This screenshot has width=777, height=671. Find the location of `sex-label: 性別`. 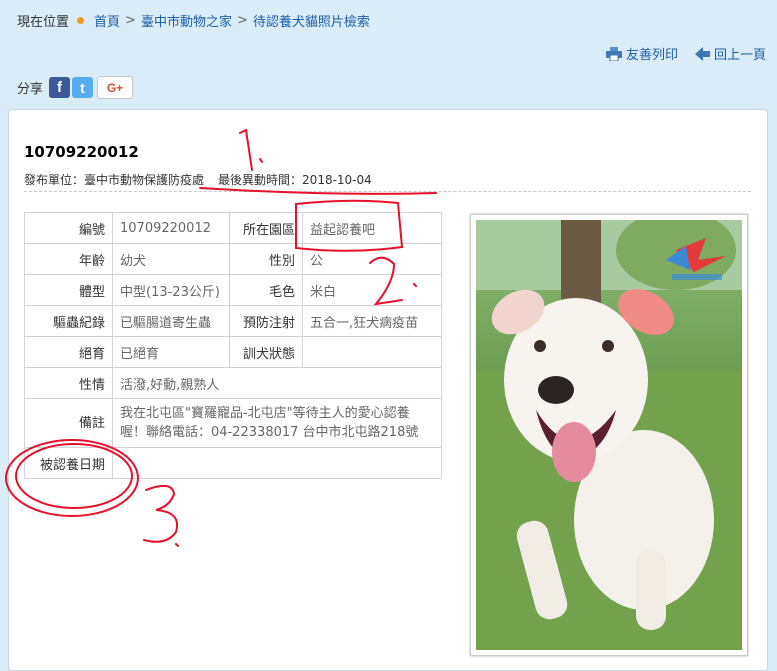

sex-label: 性別 is located at coordinates (266, 259).